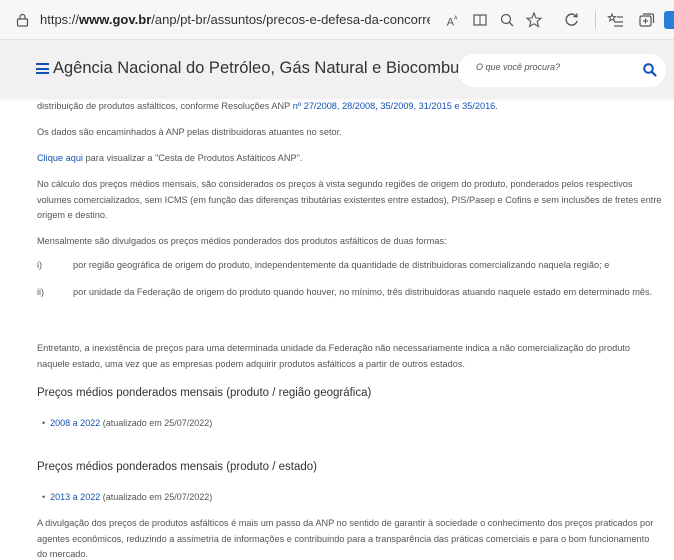 This screenshot has width=674, height=560. I want to click on favorite-star-icon, so click(534, 20).